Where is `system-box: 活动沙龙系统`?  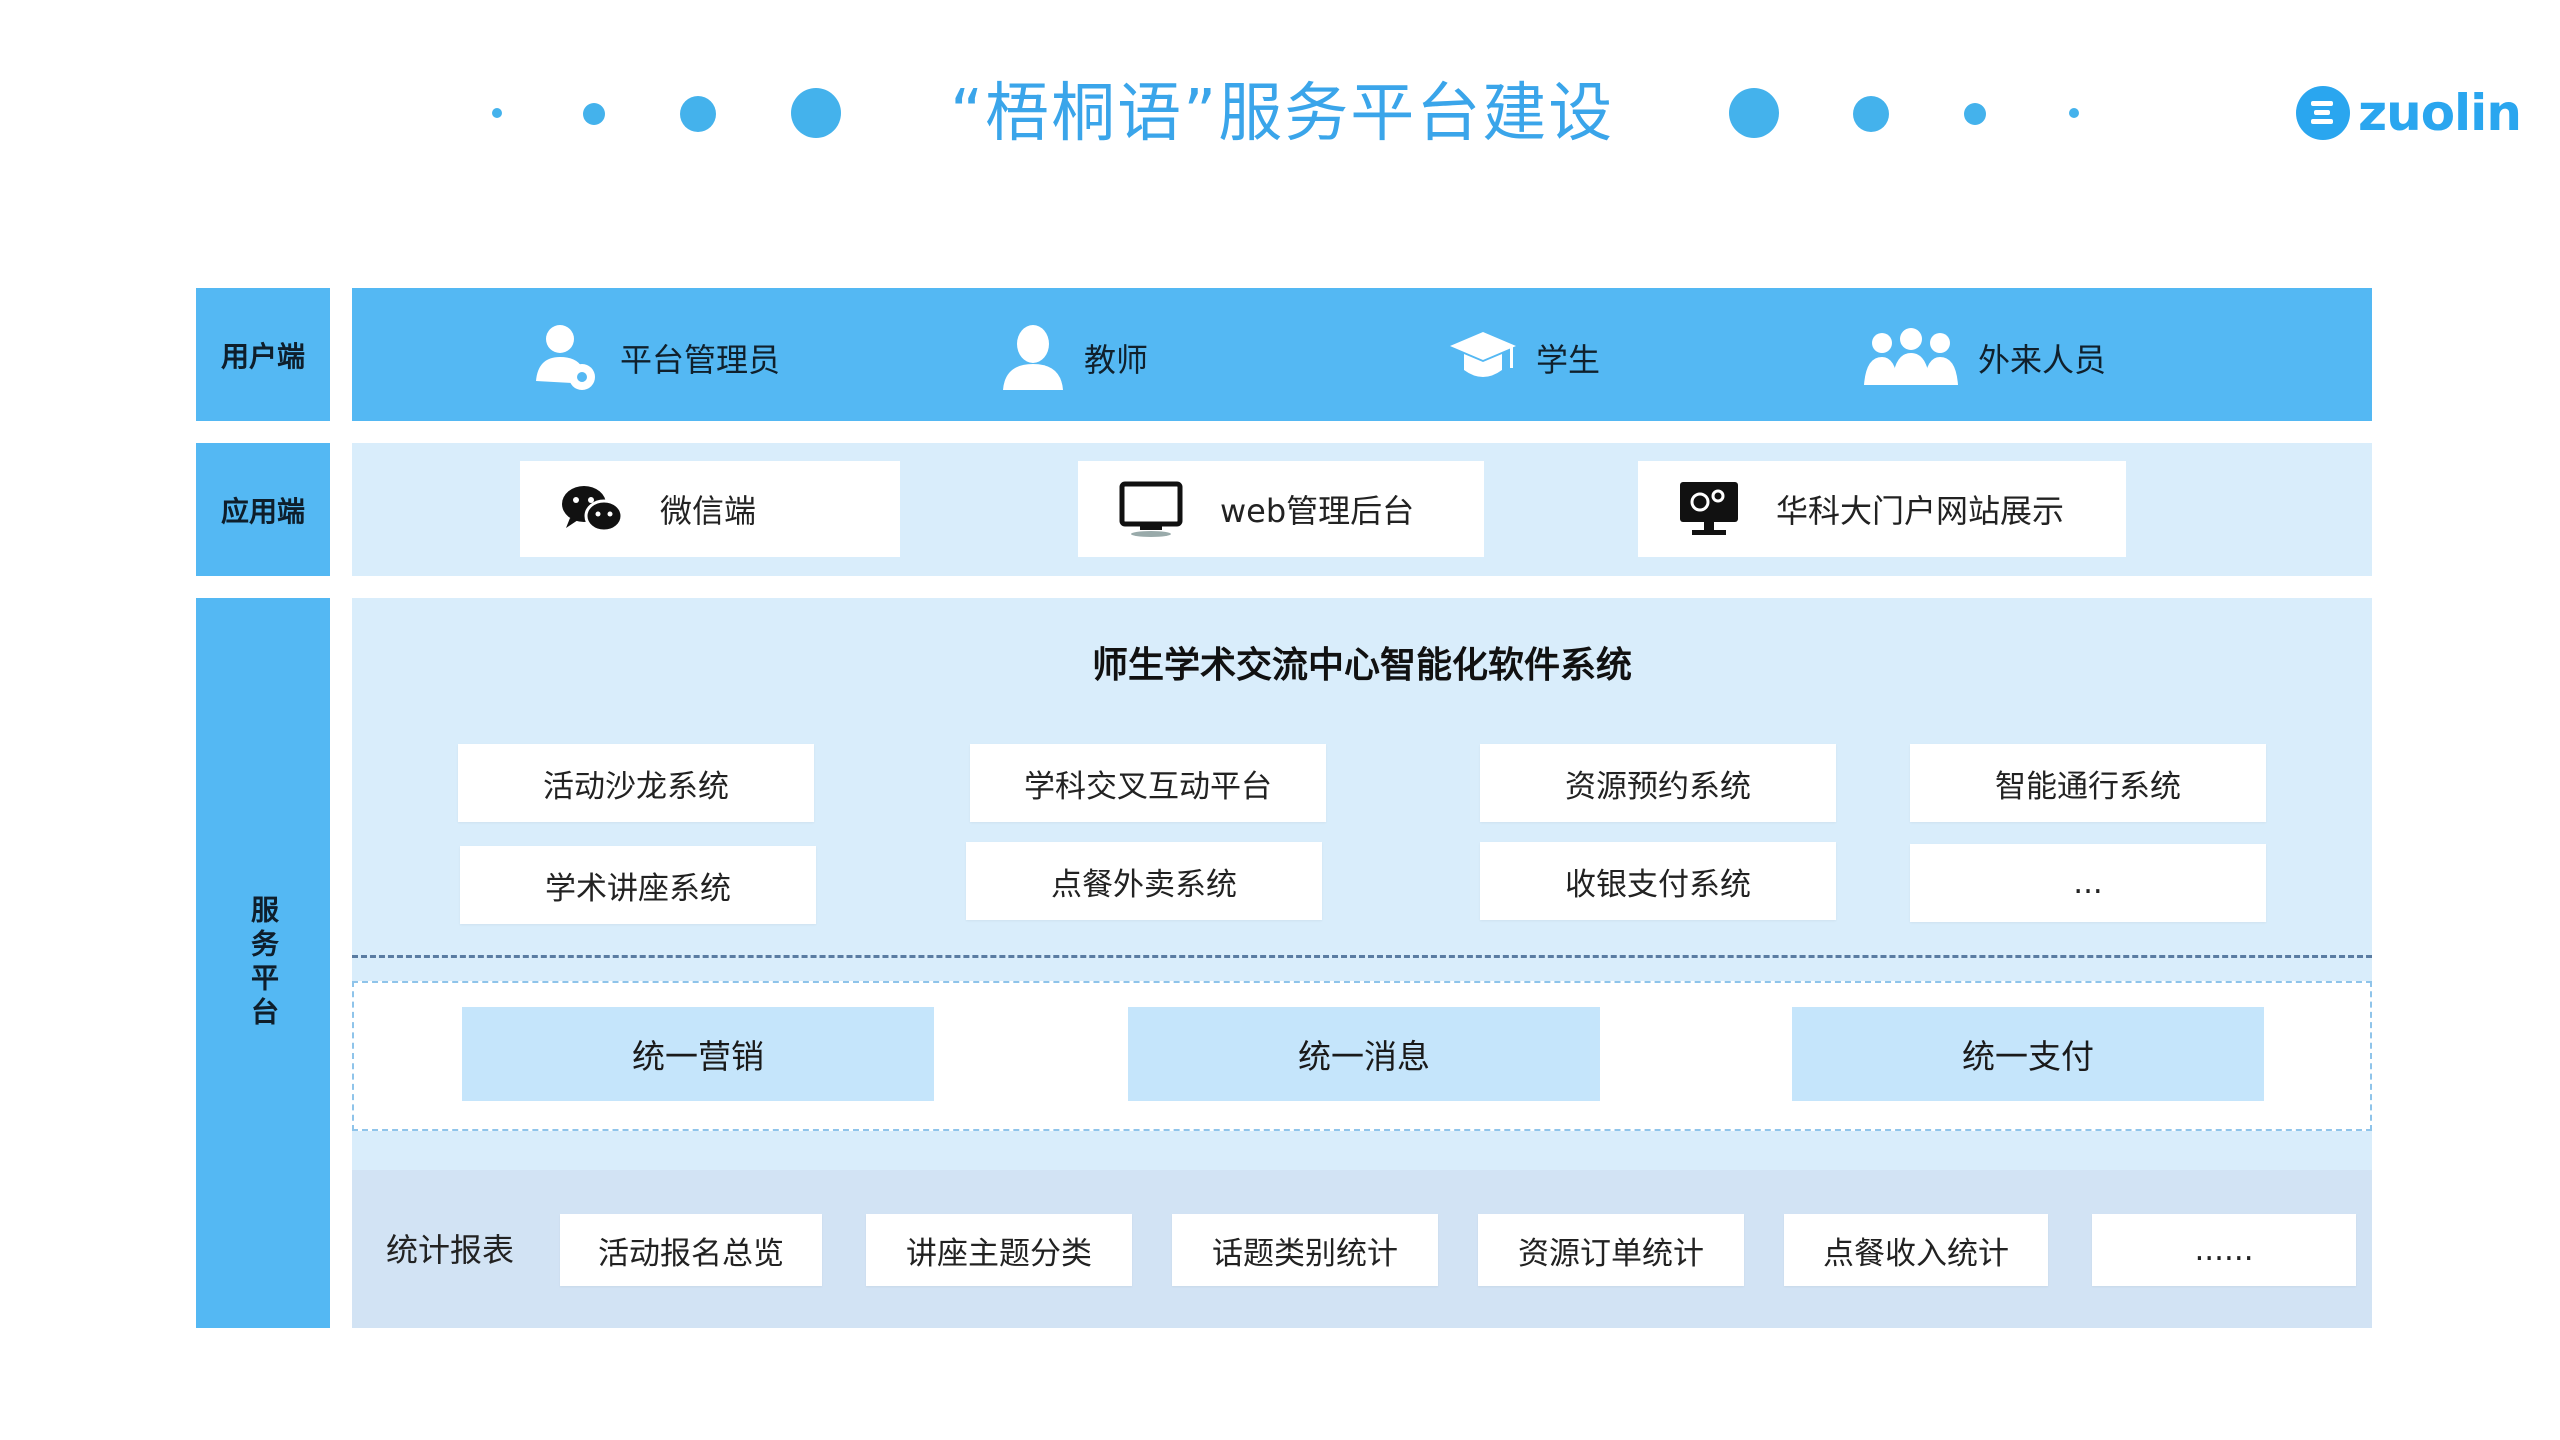 system-box: 活动沙龙系统 is located at coordinates (636, 783).